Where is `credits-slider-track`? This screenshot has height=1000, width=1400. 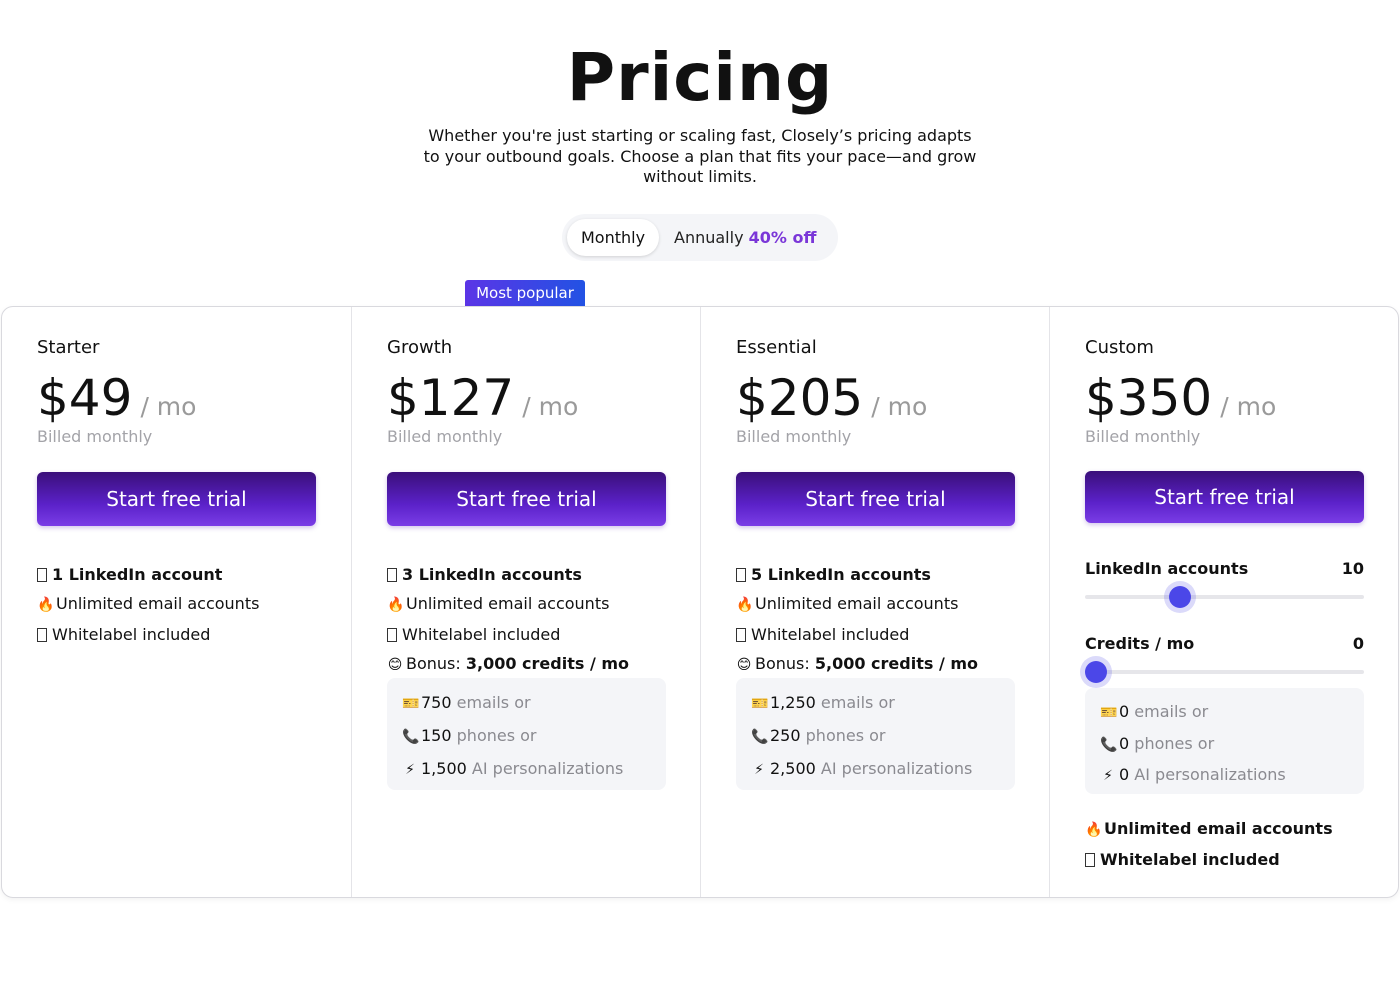 credits-slider-track is located at coordinates (1224, 672).